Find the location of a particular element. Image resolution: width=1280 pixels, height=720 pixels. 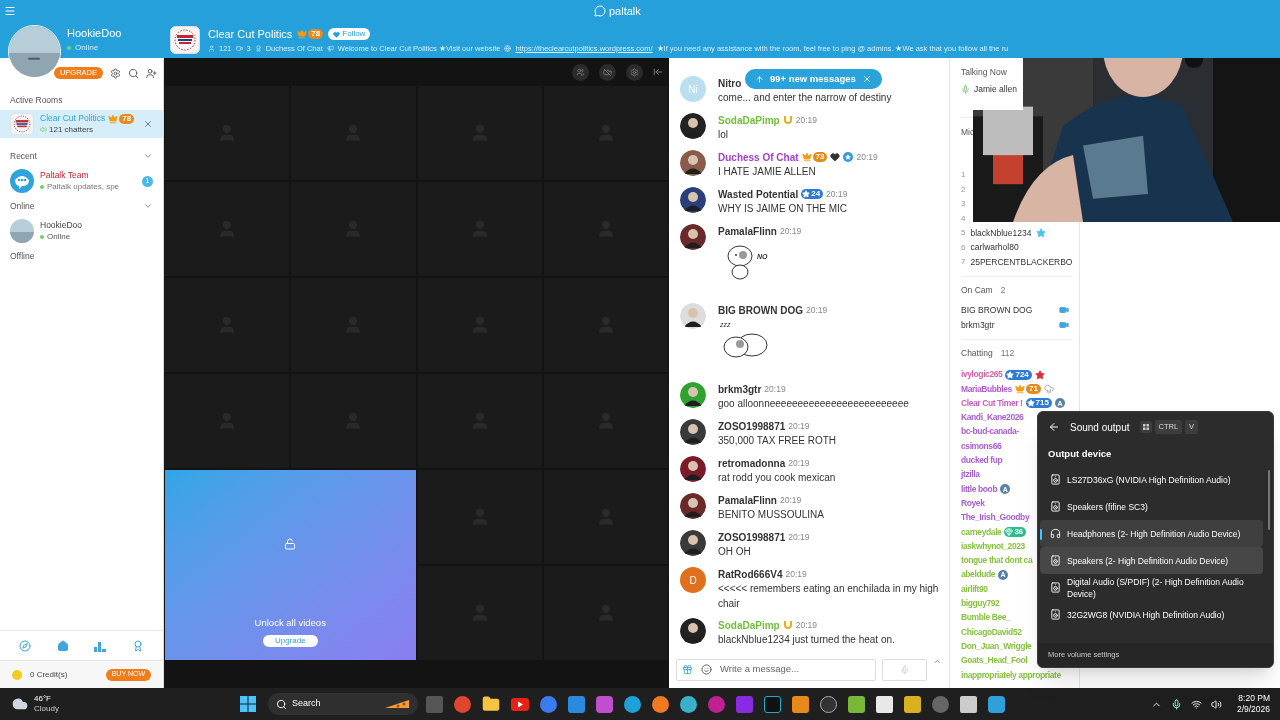

chatting-user: little boob is located at coordinates (979, 489).